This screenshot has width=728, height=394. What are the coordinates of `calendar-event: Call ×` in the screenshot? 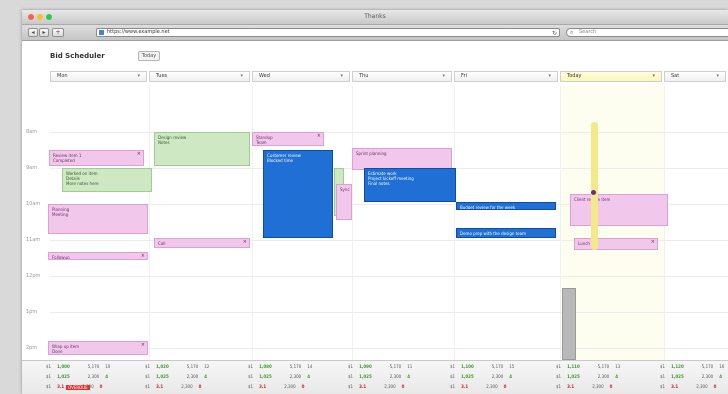 It's located at (202, 243).